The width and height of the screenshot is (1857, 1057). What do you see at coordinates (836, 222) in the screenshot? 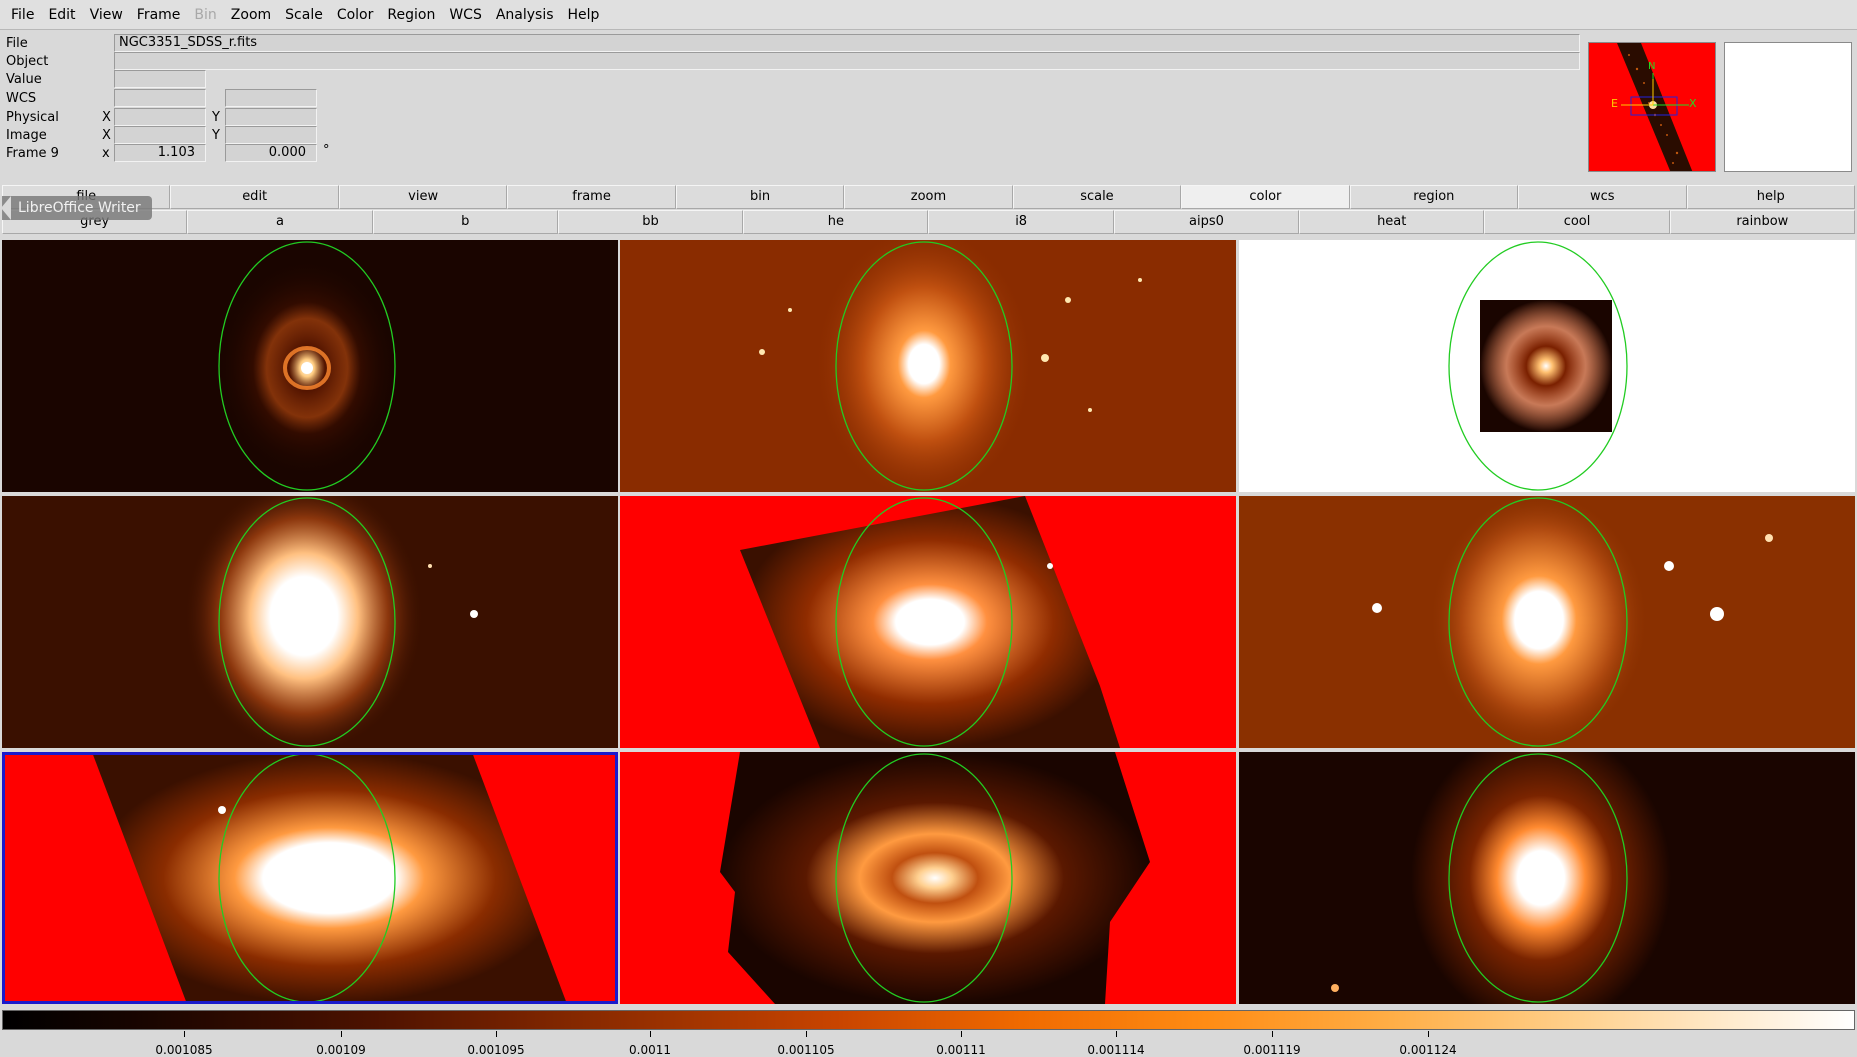
I see `colormap-button-he: he` at bounding box center [836, 222].